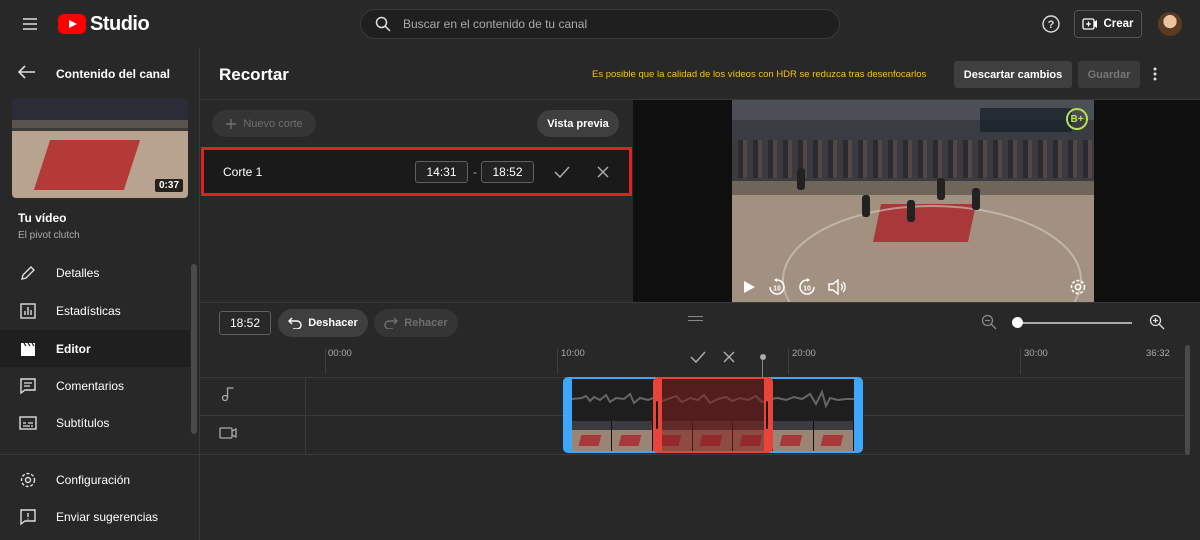 Image resolution: width=1200 pixels, height=540 pixels. Describe the element at coordinates (749, 287) in the screenshot. I see `play-icon` at that location.